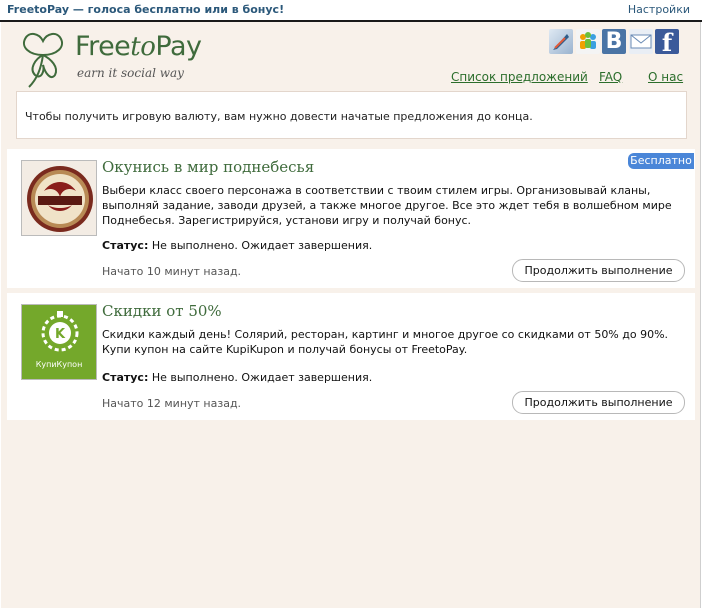 The height and width of the screenshot is (608, 710). Describe the element at coordinates (59, 364) in the screenshot. I see `kupikupon-caption: КупиКупон` at that location.